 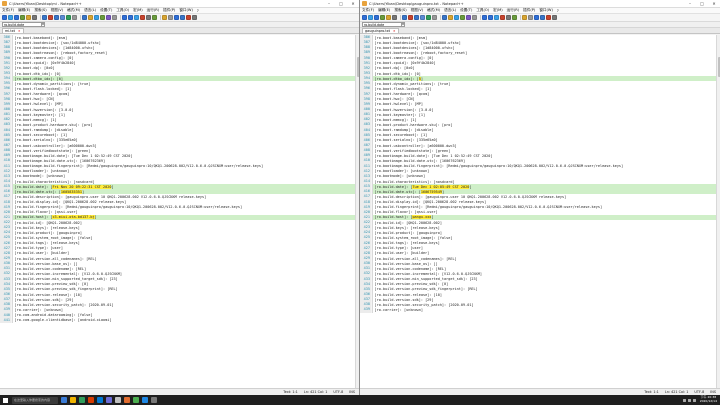 I want to click on volume-icon, so click(x=689, y=400).